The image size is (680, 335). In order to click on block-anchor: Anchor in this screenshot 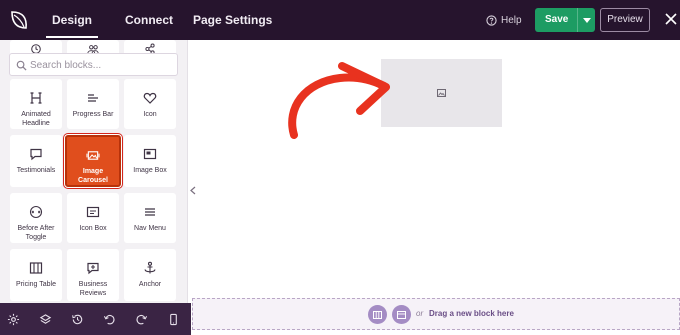, I will do `click(150, 275)`.